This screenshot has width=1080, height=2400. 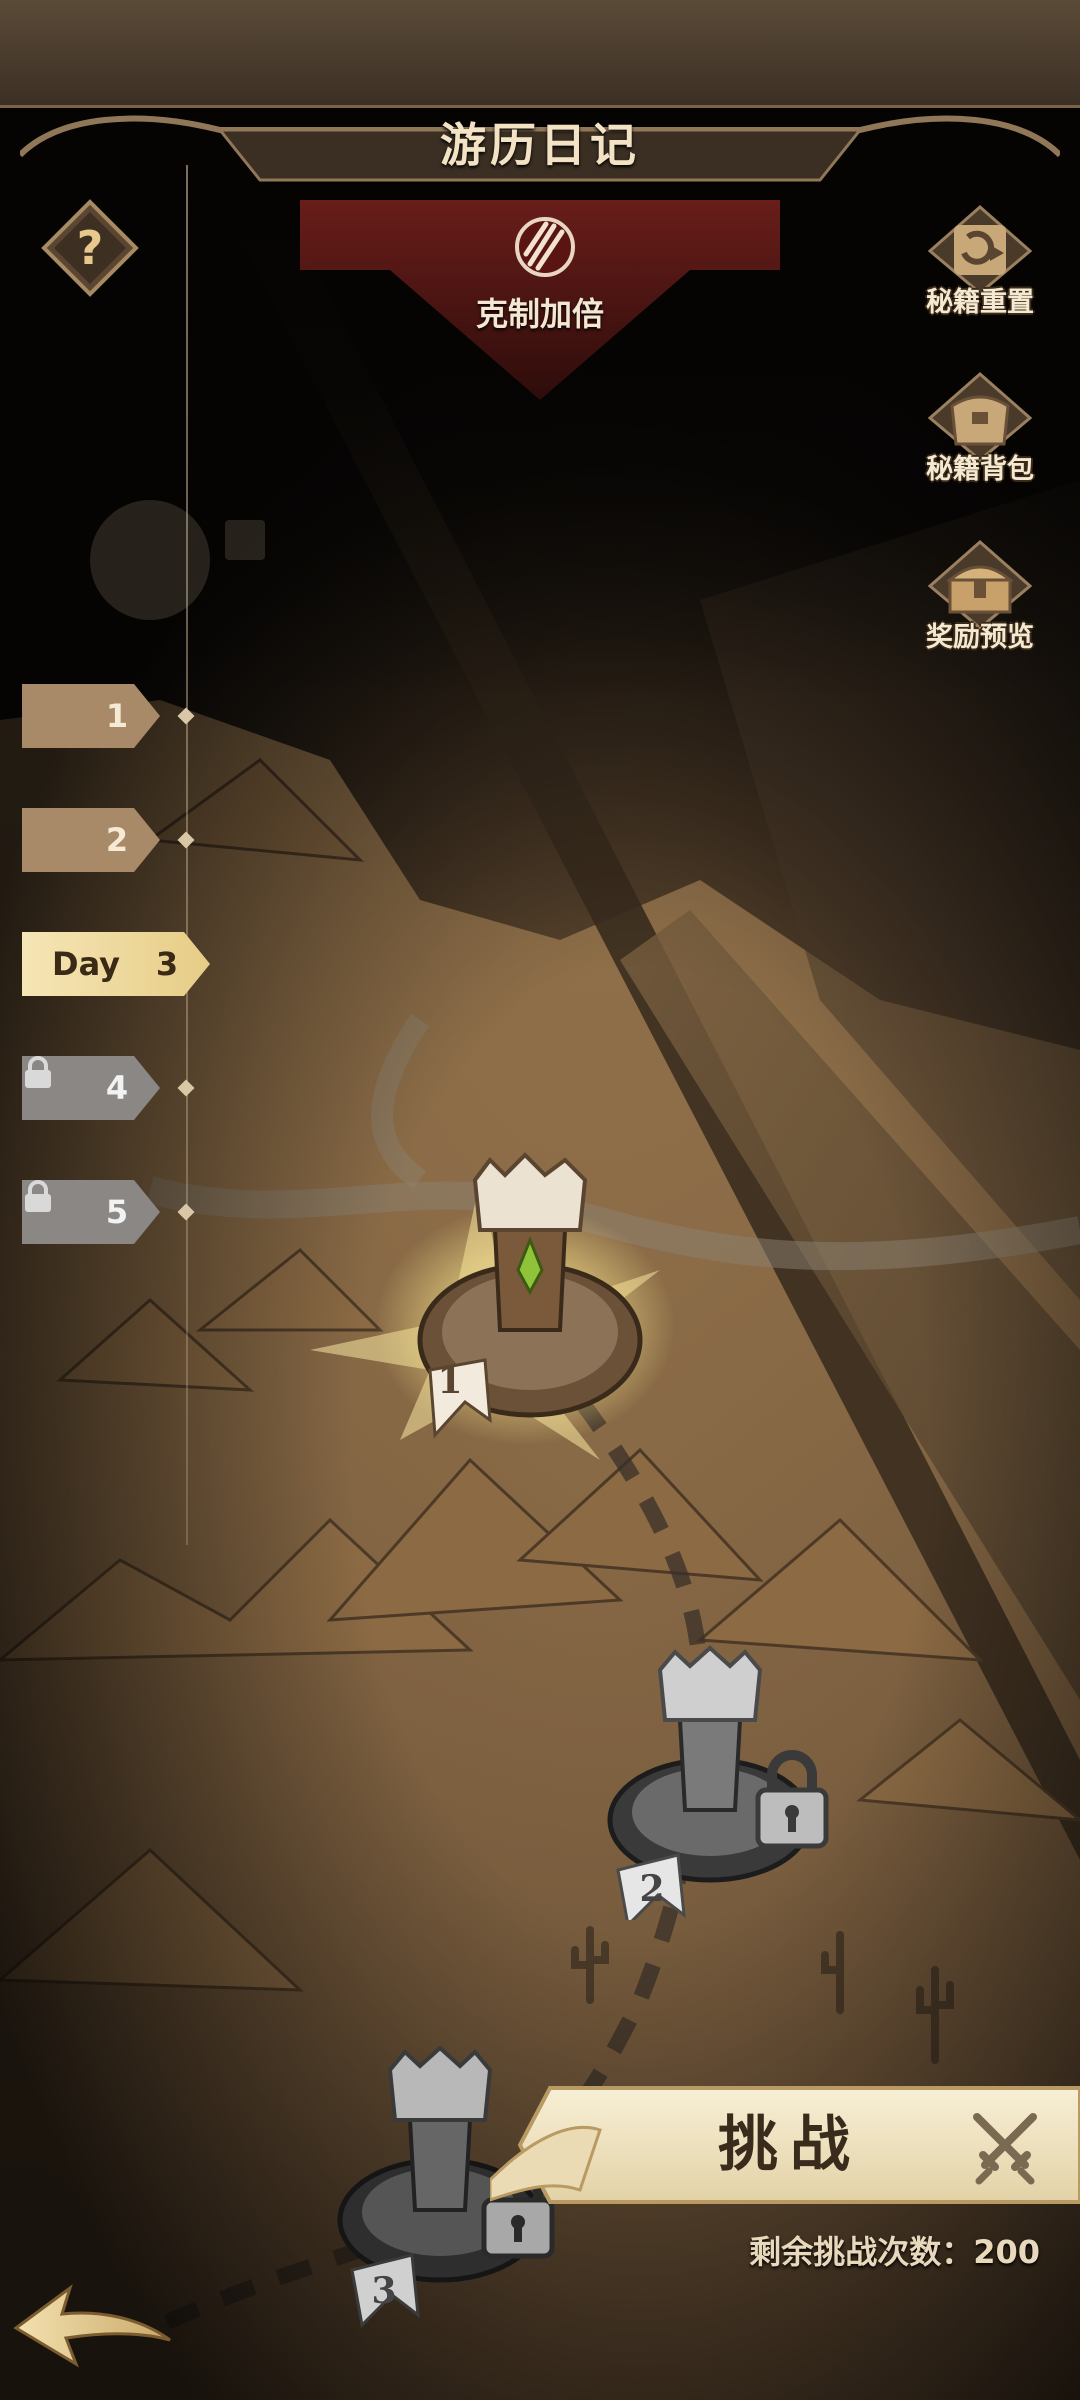 I want to click on scroll-bag-label: 秘籍背包, so click(x=980, y=469).